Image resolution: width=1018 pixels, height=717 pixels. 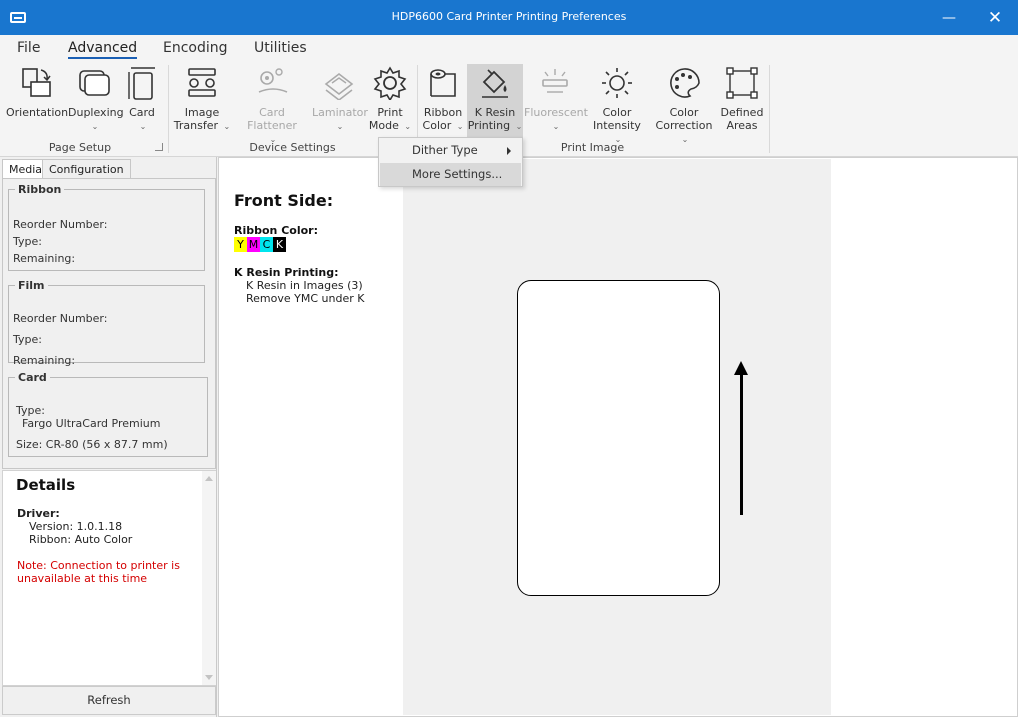 I want to click on dialog-launcher-icon, so click(x=159, y=147).